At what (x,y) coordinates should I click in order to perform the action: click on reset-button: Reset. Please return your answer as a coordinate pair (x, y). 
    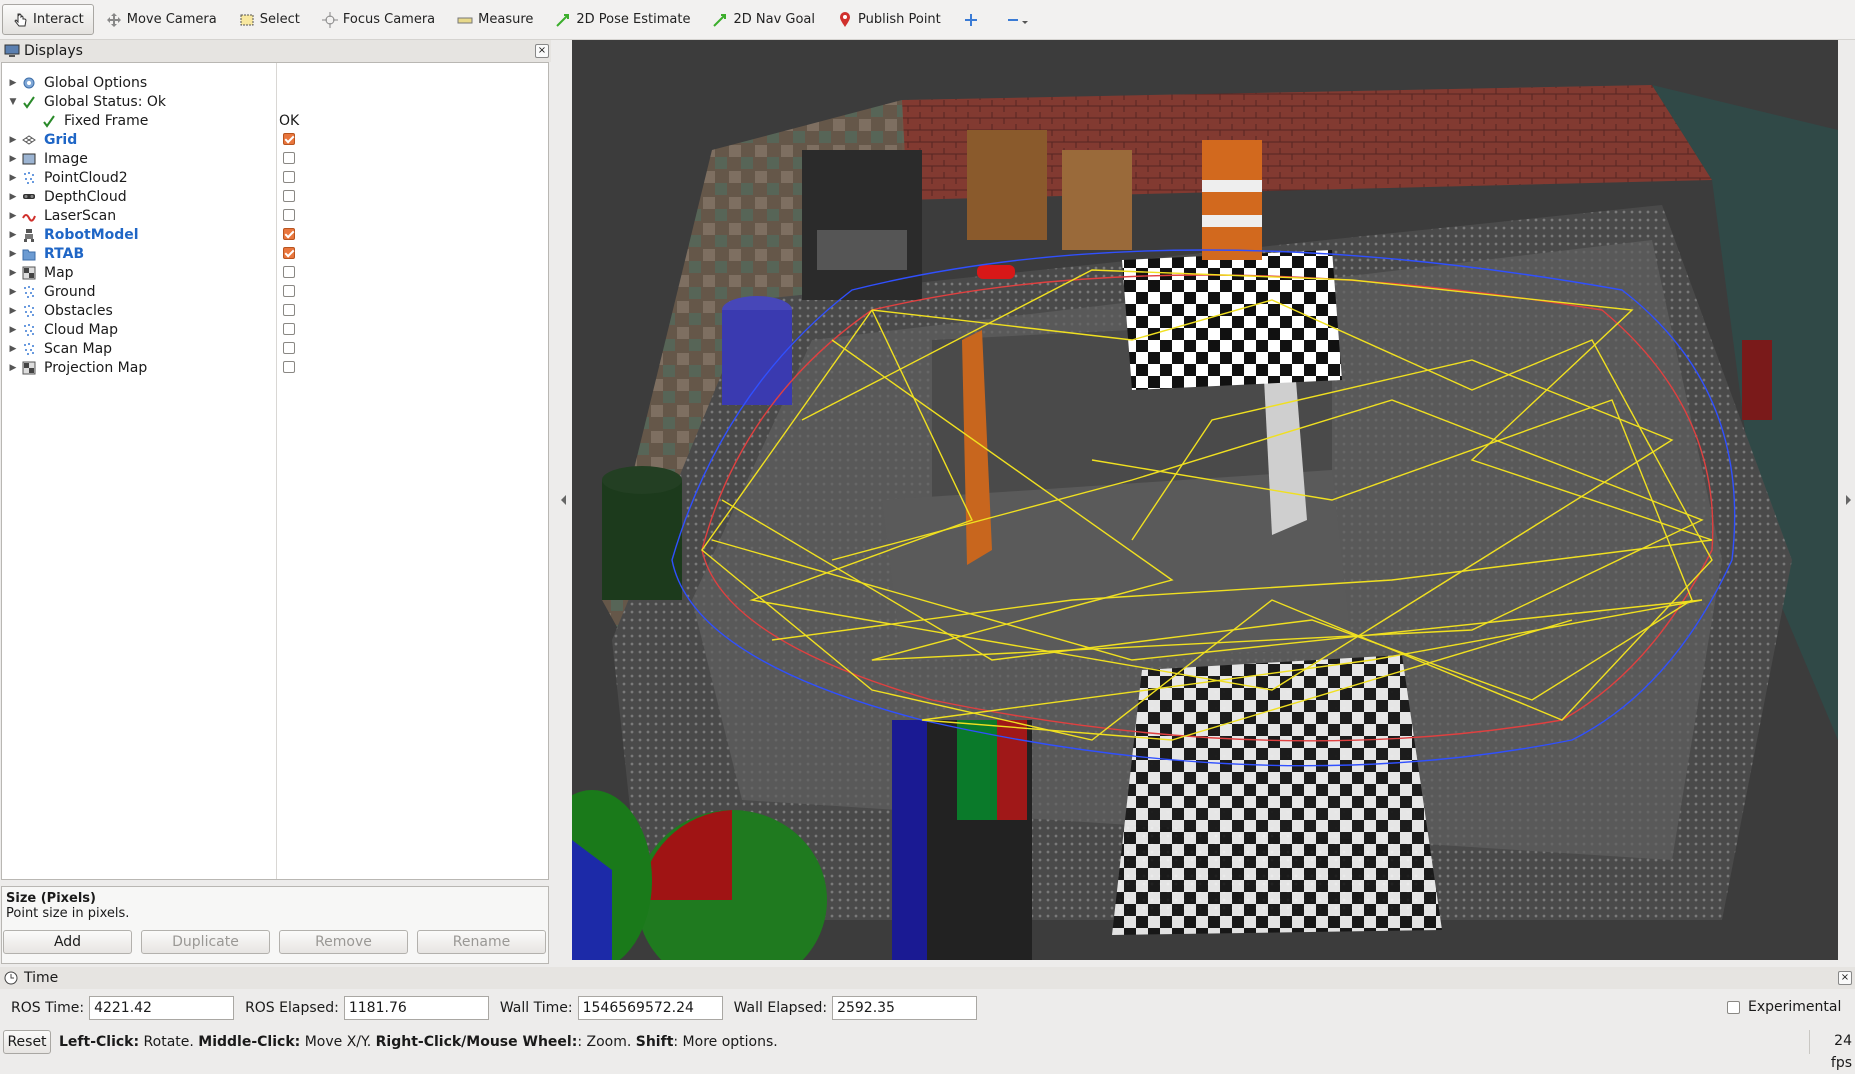
    Looking at the image, I should click on (27, 1042).